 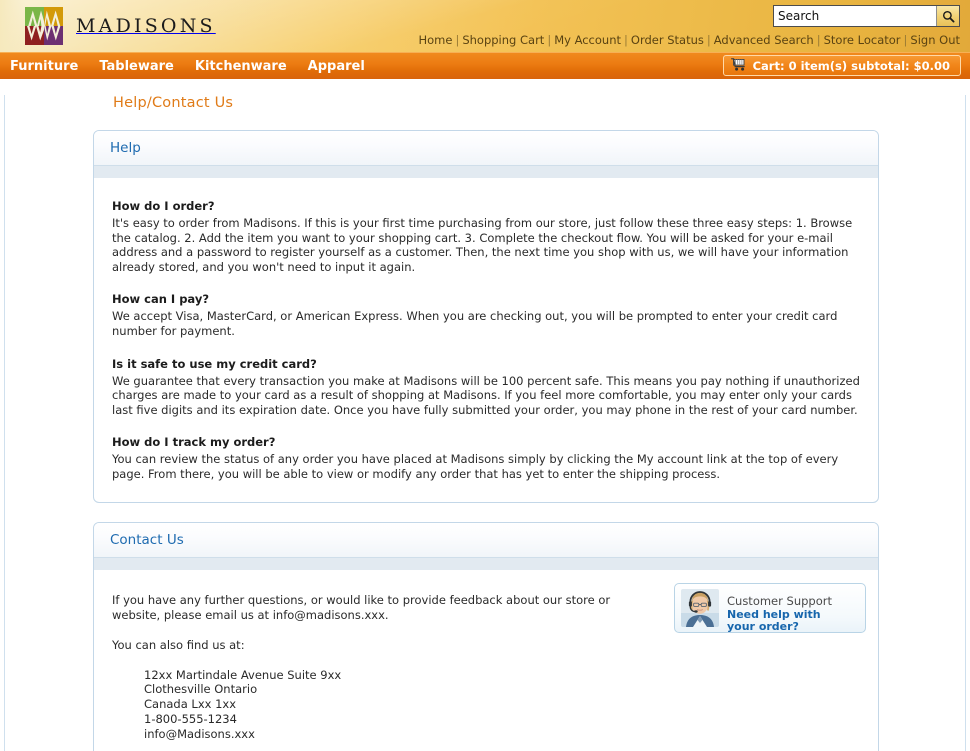 What do you see at coordinates (486, 540) in the screenshot?
I see `contact-panel-header: Contact Us` at bounding box center [486, 540].